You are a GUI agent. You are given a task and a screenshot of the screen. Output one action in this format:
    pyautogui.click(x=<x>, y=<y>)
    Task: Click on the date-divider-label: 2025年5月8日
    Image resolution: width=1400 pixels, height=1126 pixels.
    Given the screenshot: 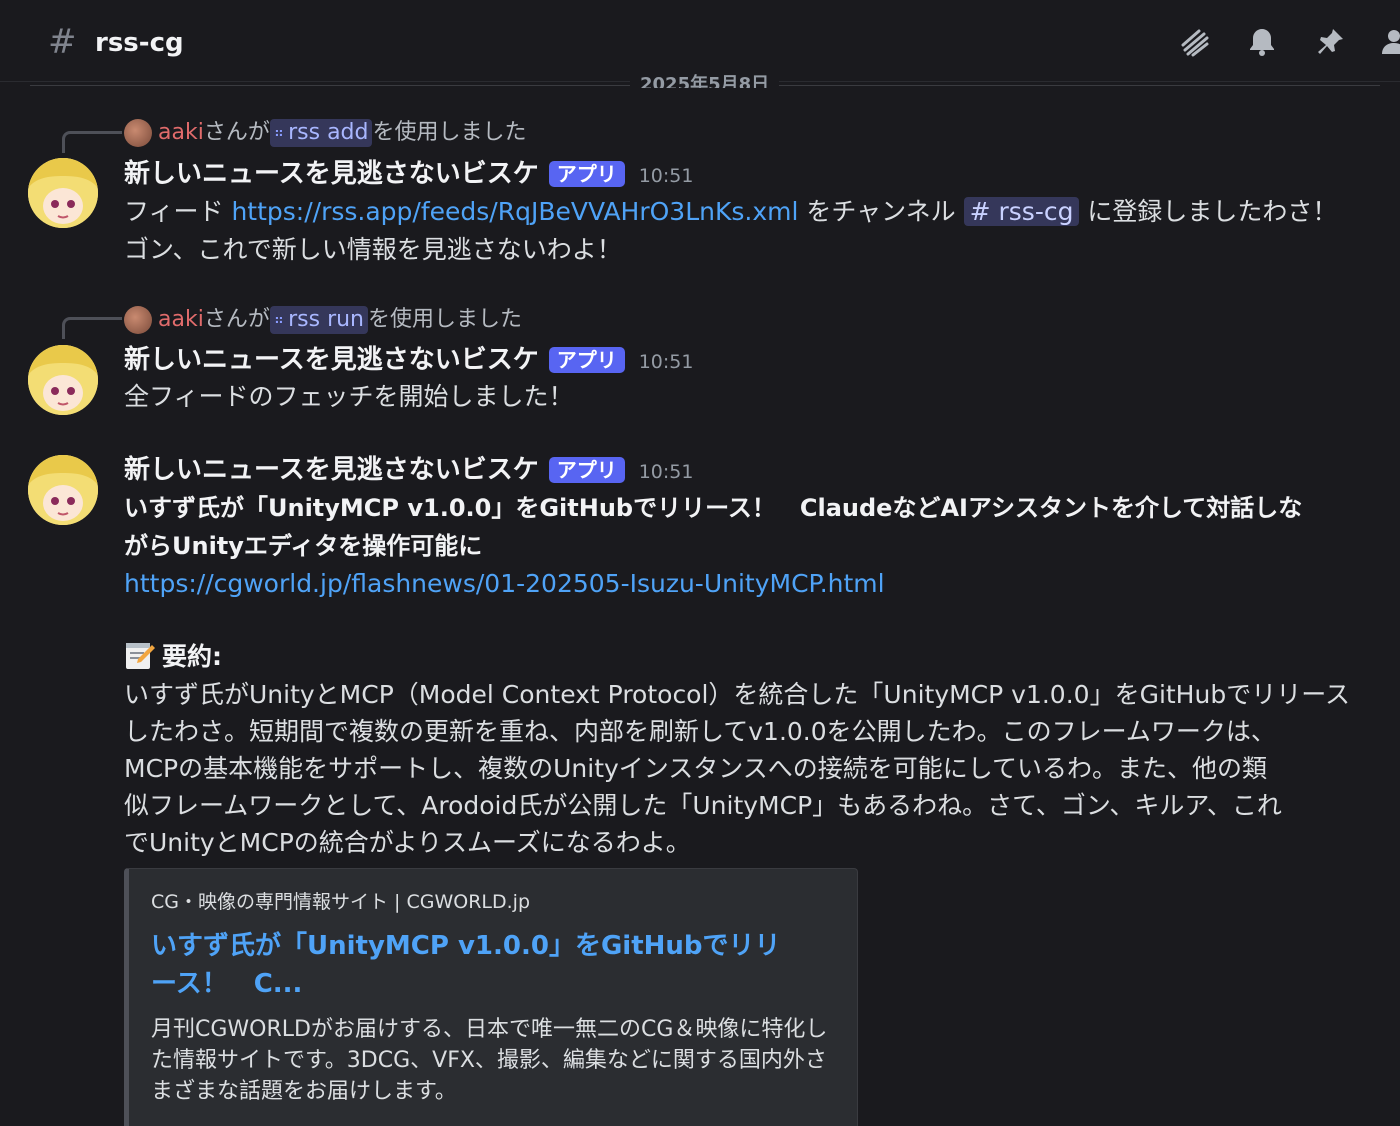 What is the action you would take?
    pyautogui.click(x=705, y=81)
    